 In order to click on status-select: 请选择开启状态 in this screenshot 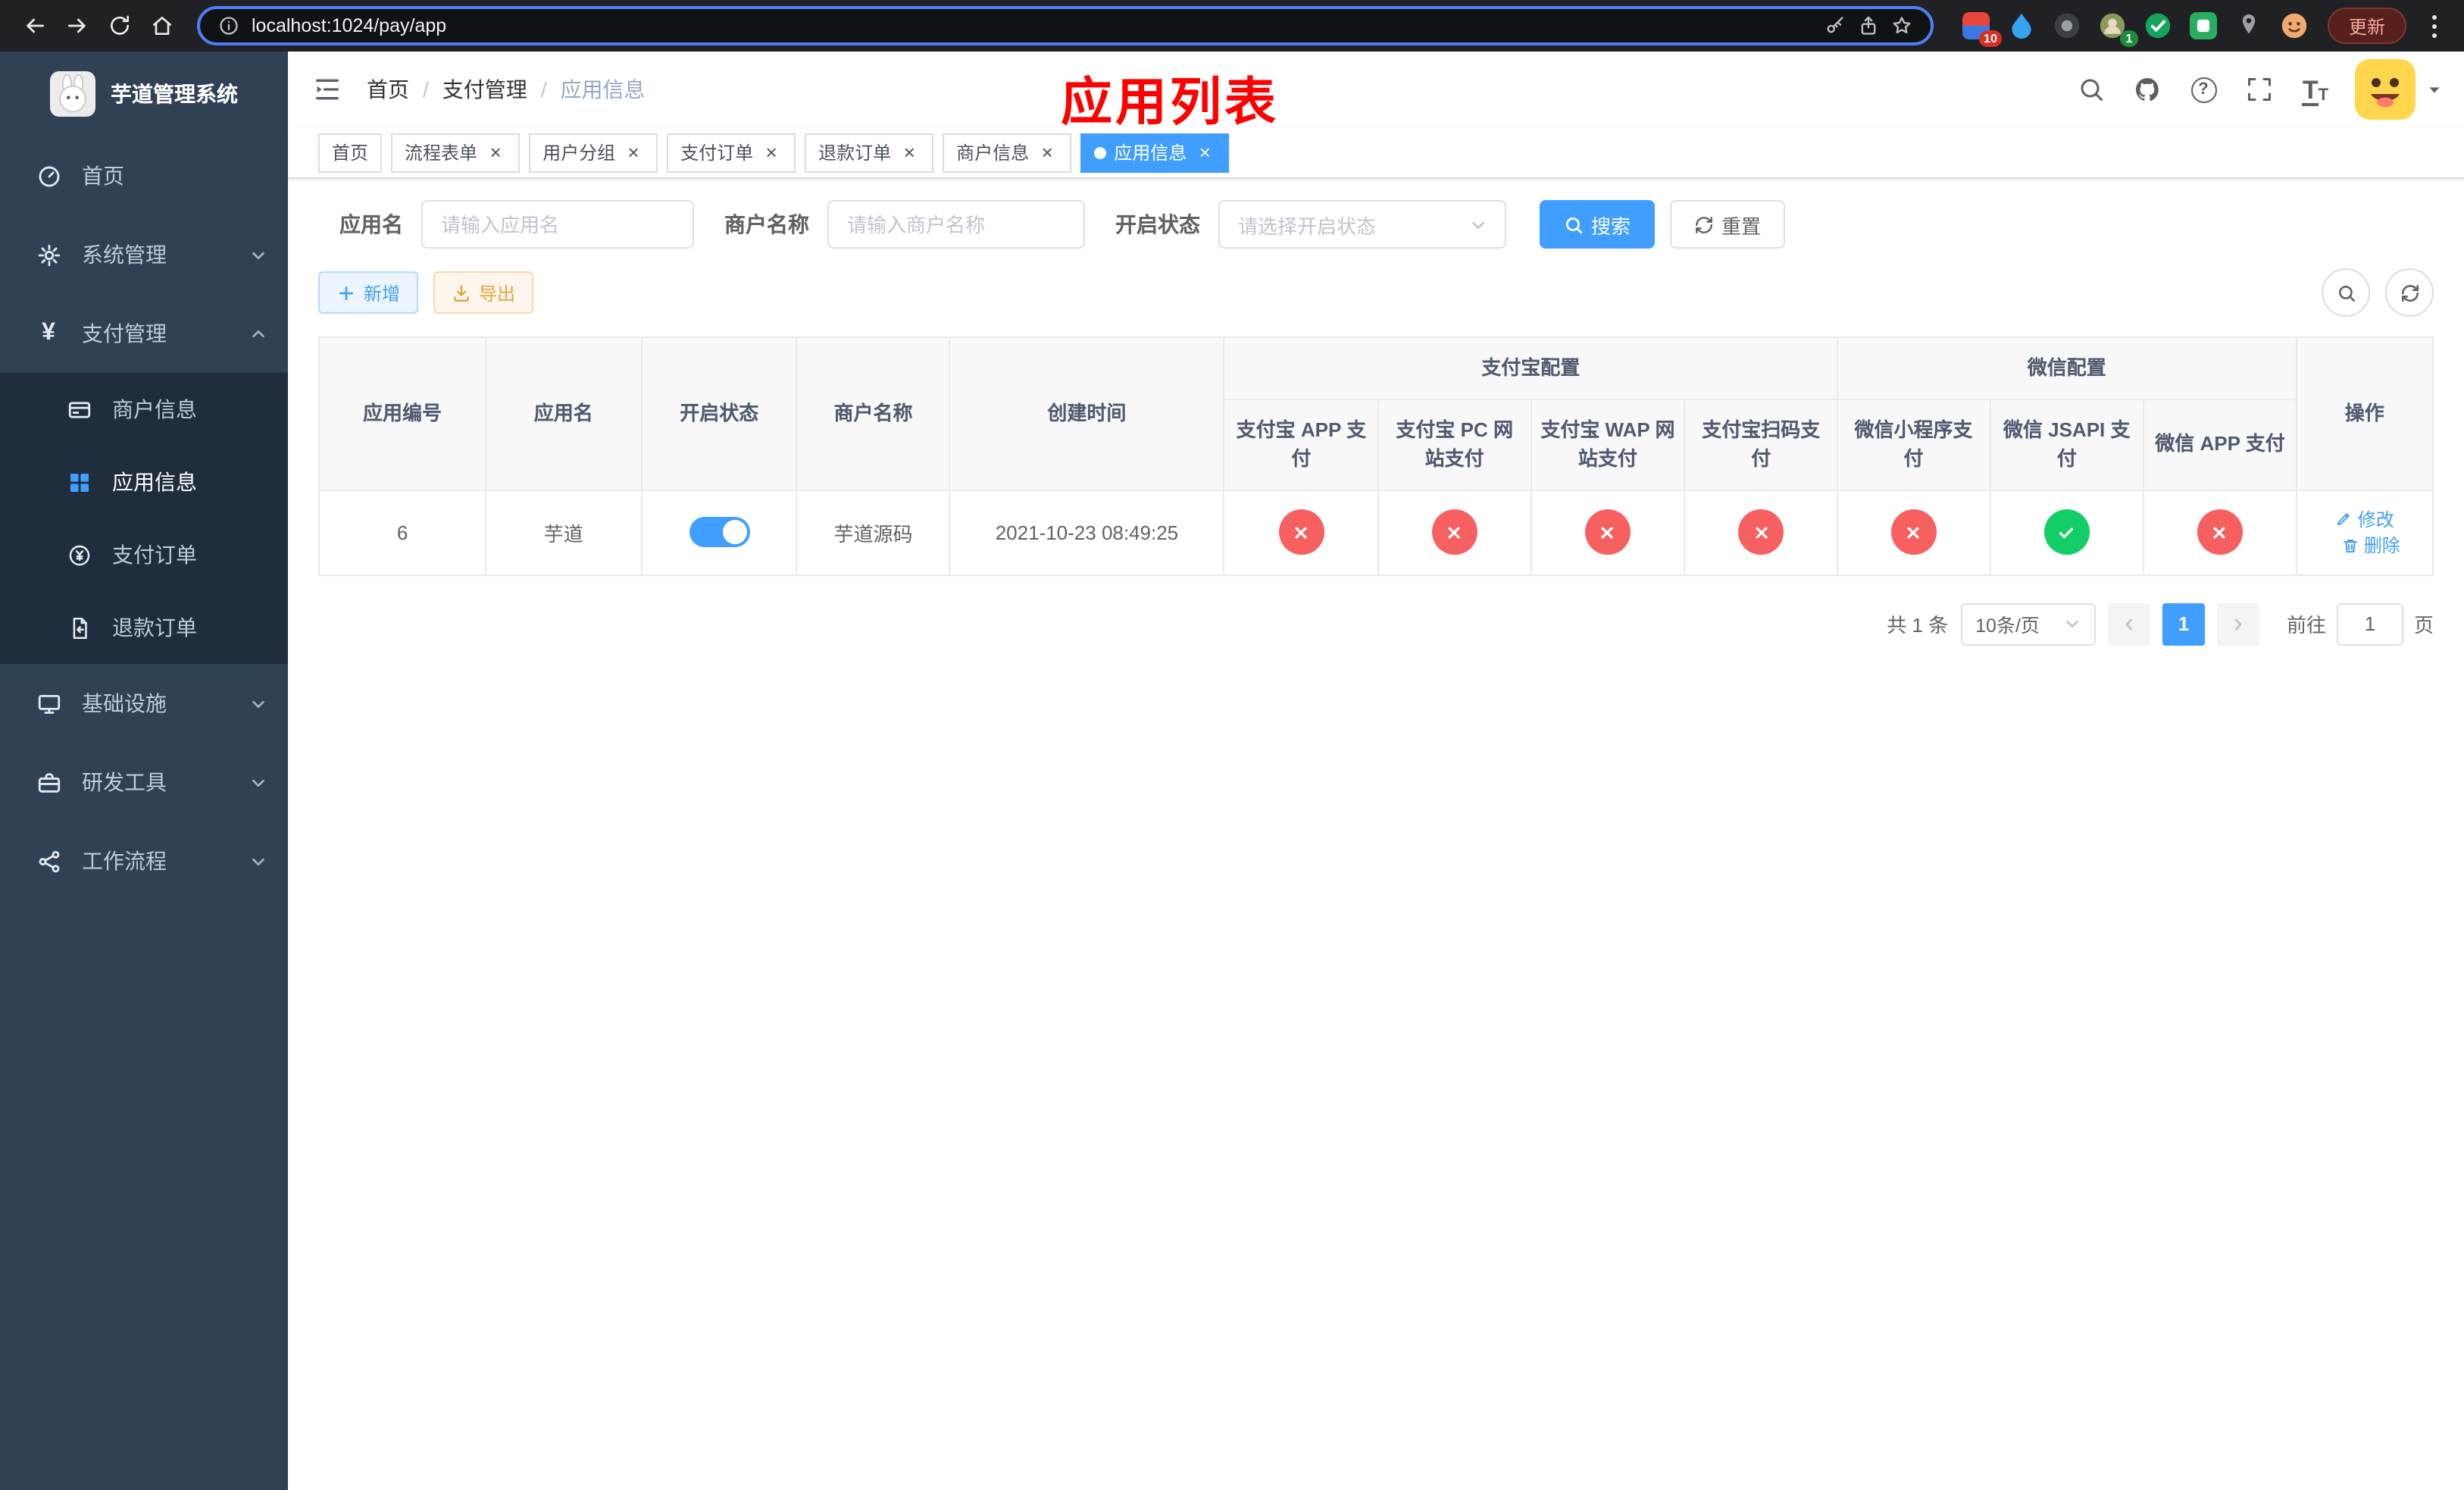, I will do `click(1362, 224)`.